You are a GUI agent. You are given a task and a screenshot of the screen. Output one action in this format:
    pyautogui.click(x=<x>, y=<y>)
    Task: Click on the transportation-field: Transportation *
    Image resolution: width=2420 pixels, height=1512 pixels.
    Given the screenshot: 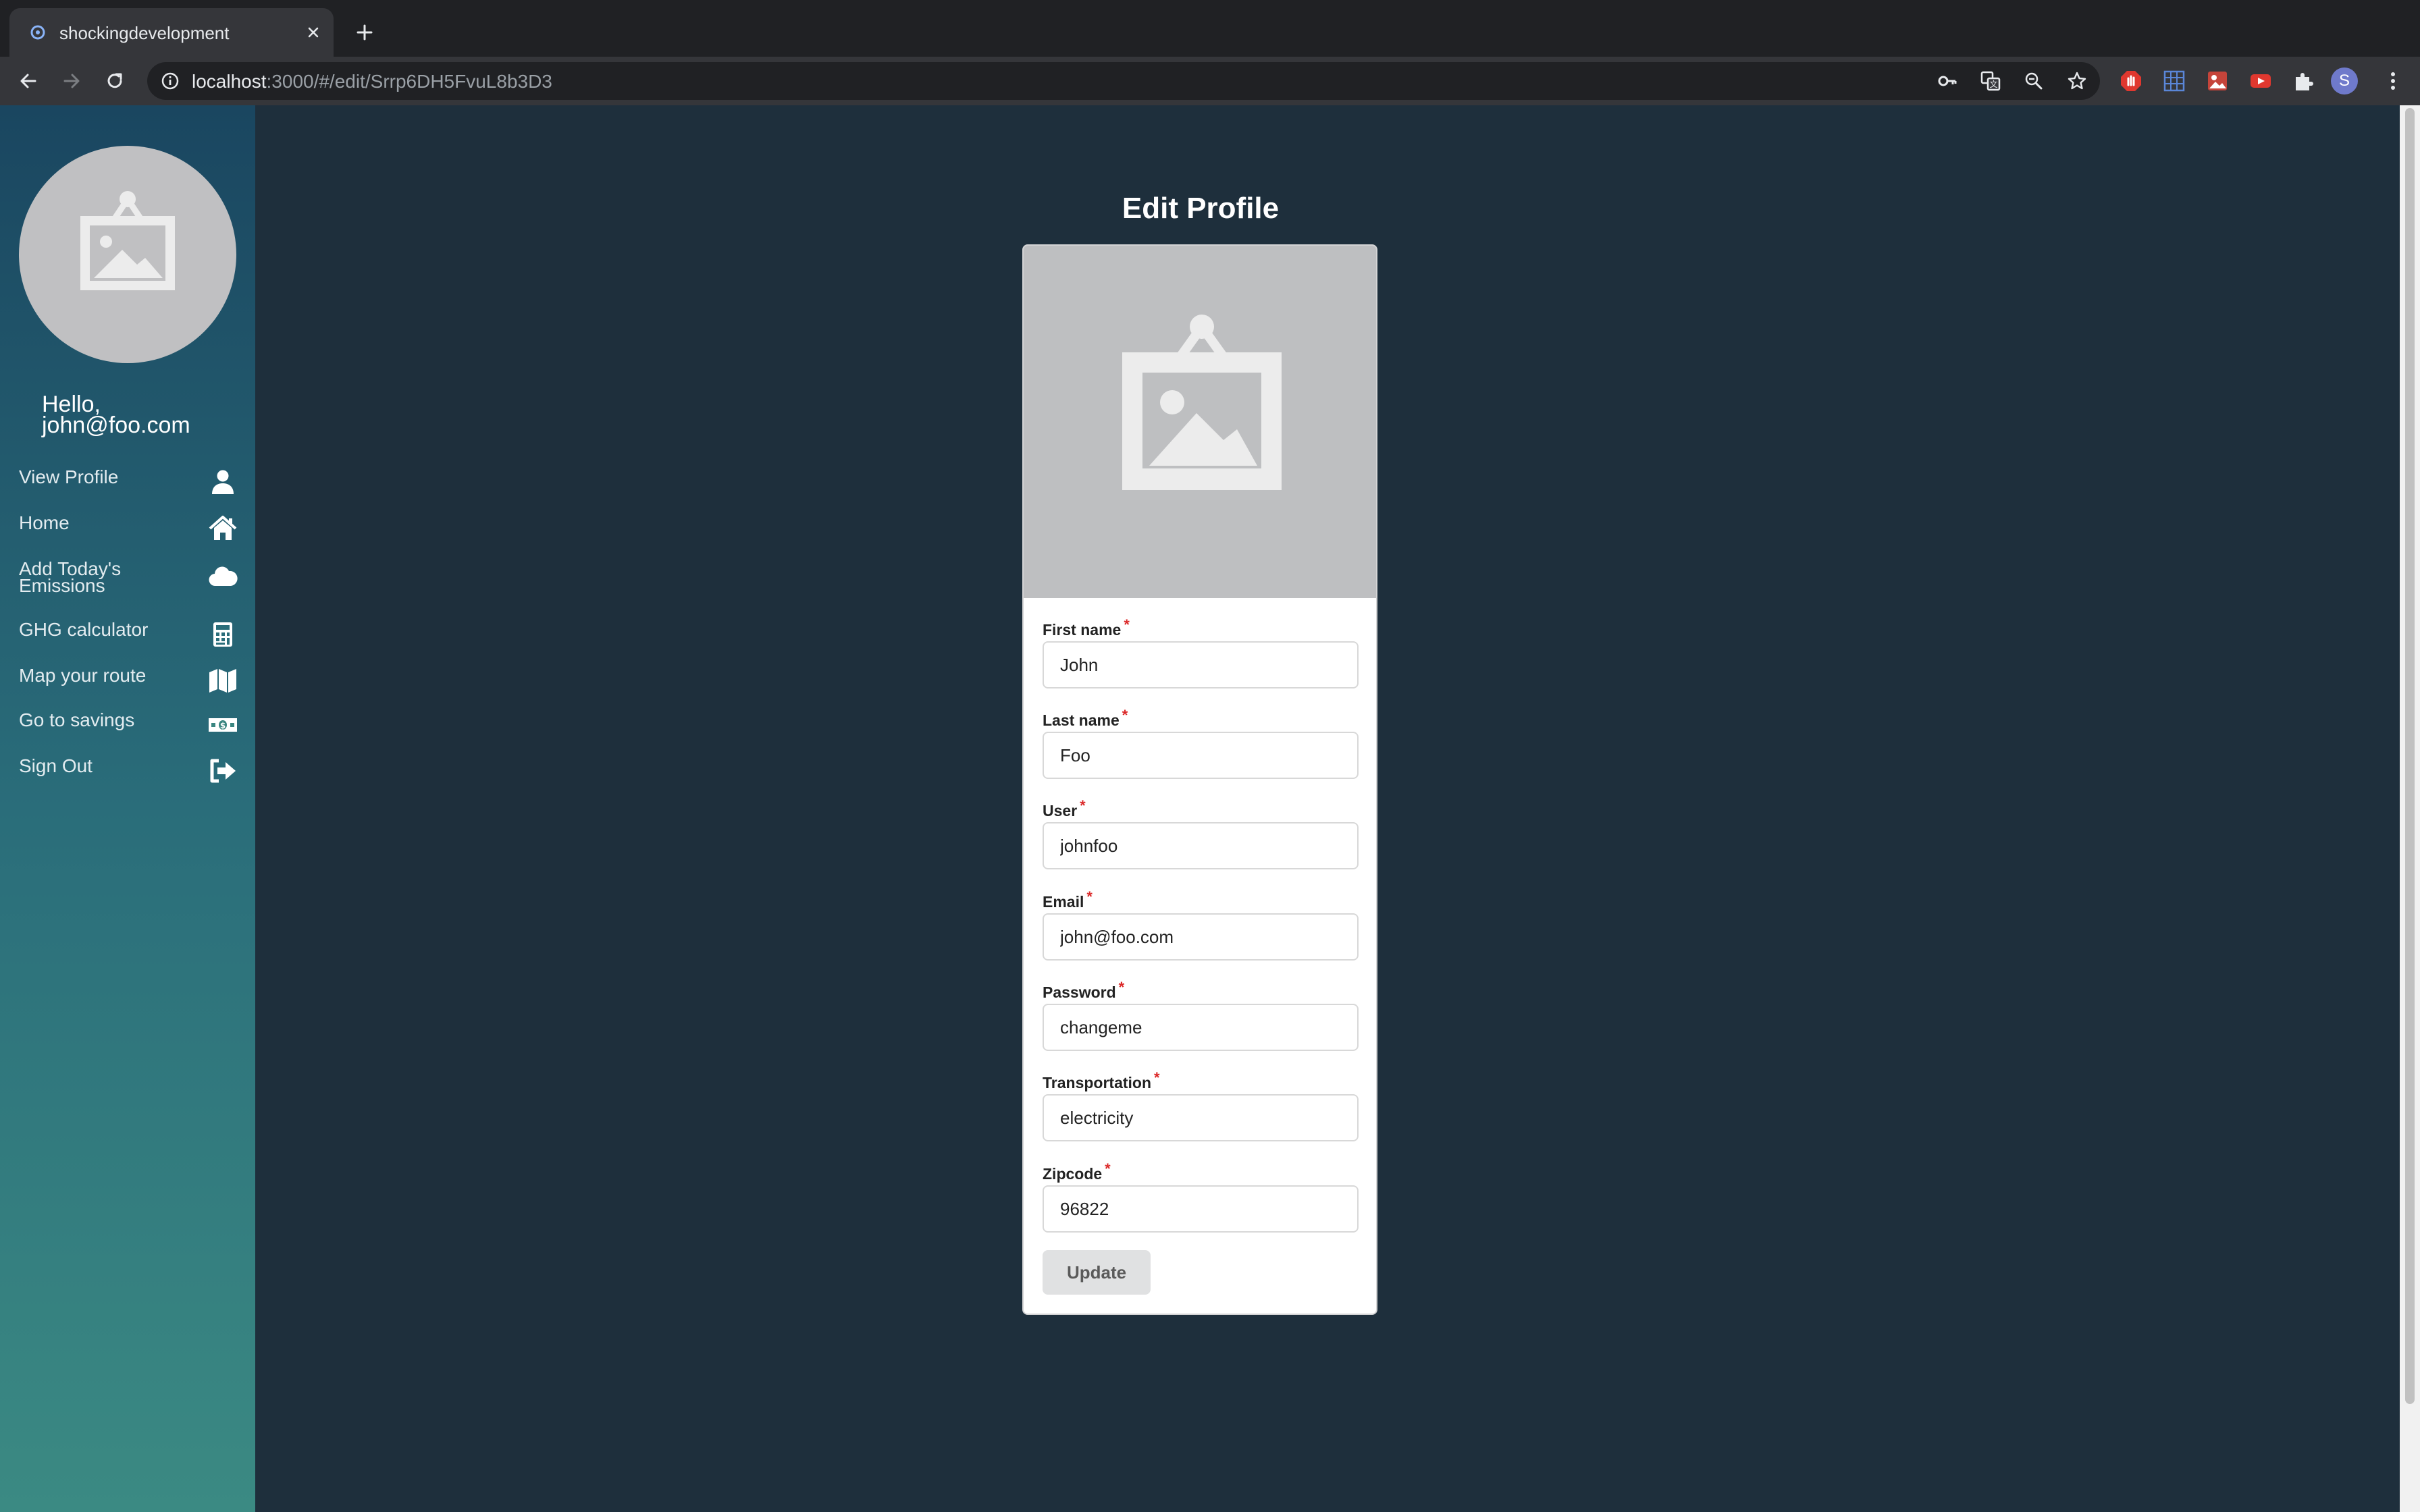 What is the action you would take?
    pyautogui.click(x=1201, y=1105)
    